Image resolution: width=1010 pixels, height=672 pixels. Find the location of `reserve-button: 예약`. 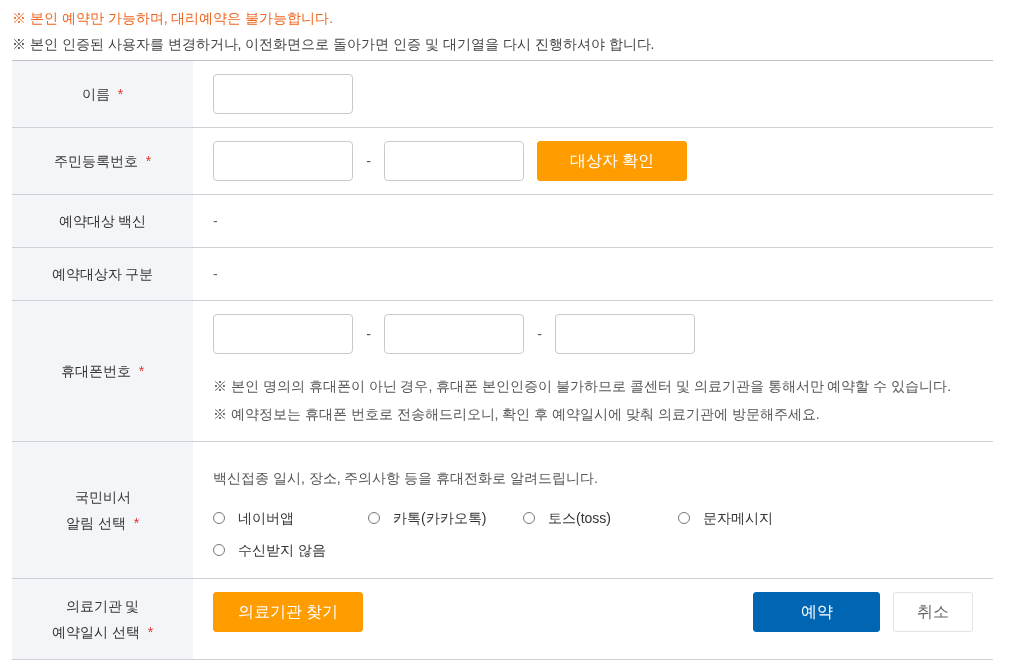

reserve-button: 예약 is located at coordinates (816, 612).